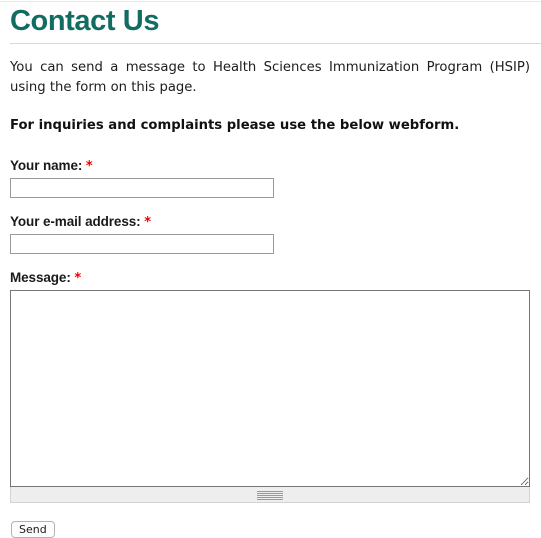 This screenshot has width=541, height=538. I want to click on label-message-text: Message:, so click(40, 277).